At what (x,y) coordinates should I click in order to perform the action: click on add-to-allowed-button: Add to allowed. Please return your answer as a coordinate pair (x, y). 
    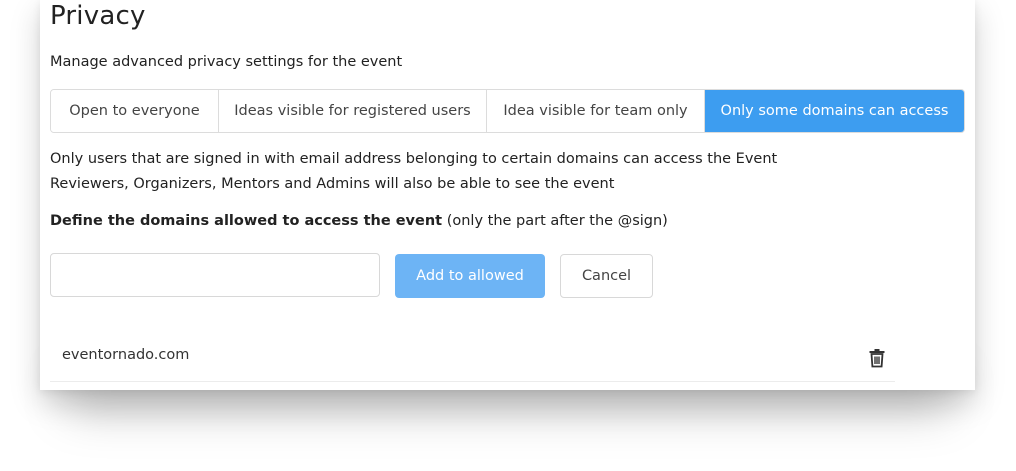
    Looking at the image, I should click on (470, 276).